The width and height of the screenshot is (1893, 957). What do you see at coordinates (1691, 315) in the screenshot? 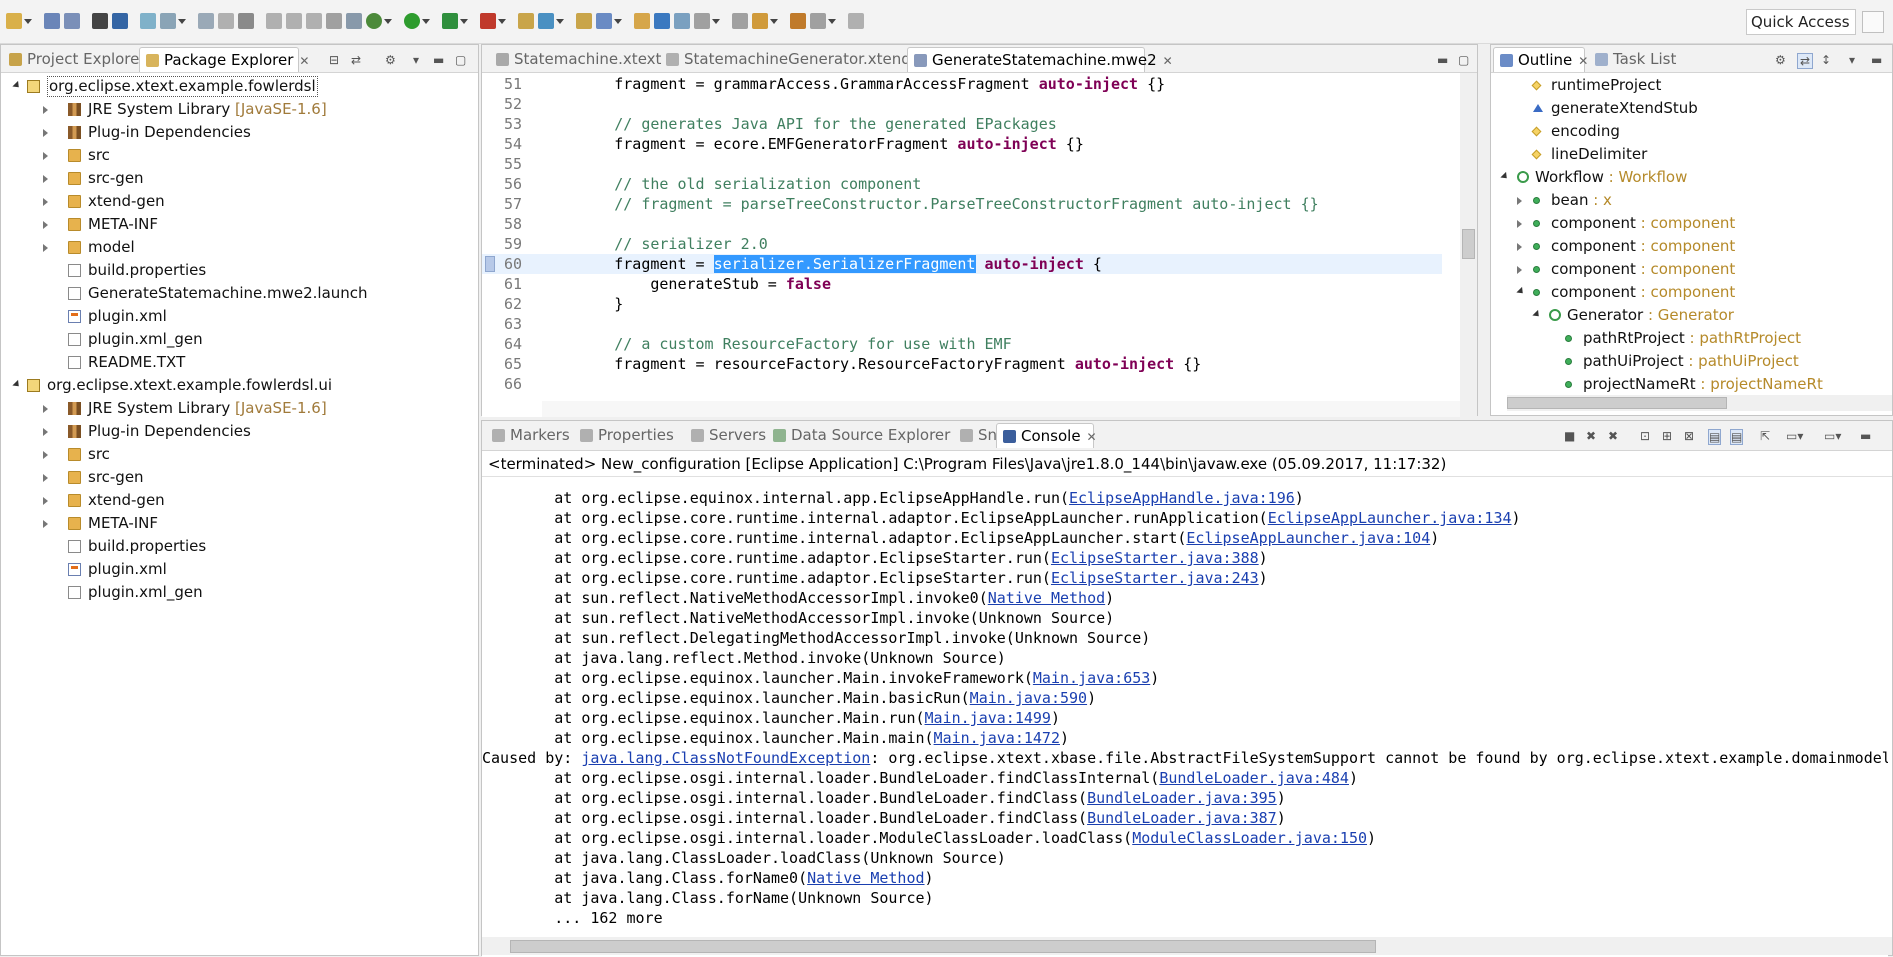
I see `outline-item: Generator` at bounding box center [1691, 315].